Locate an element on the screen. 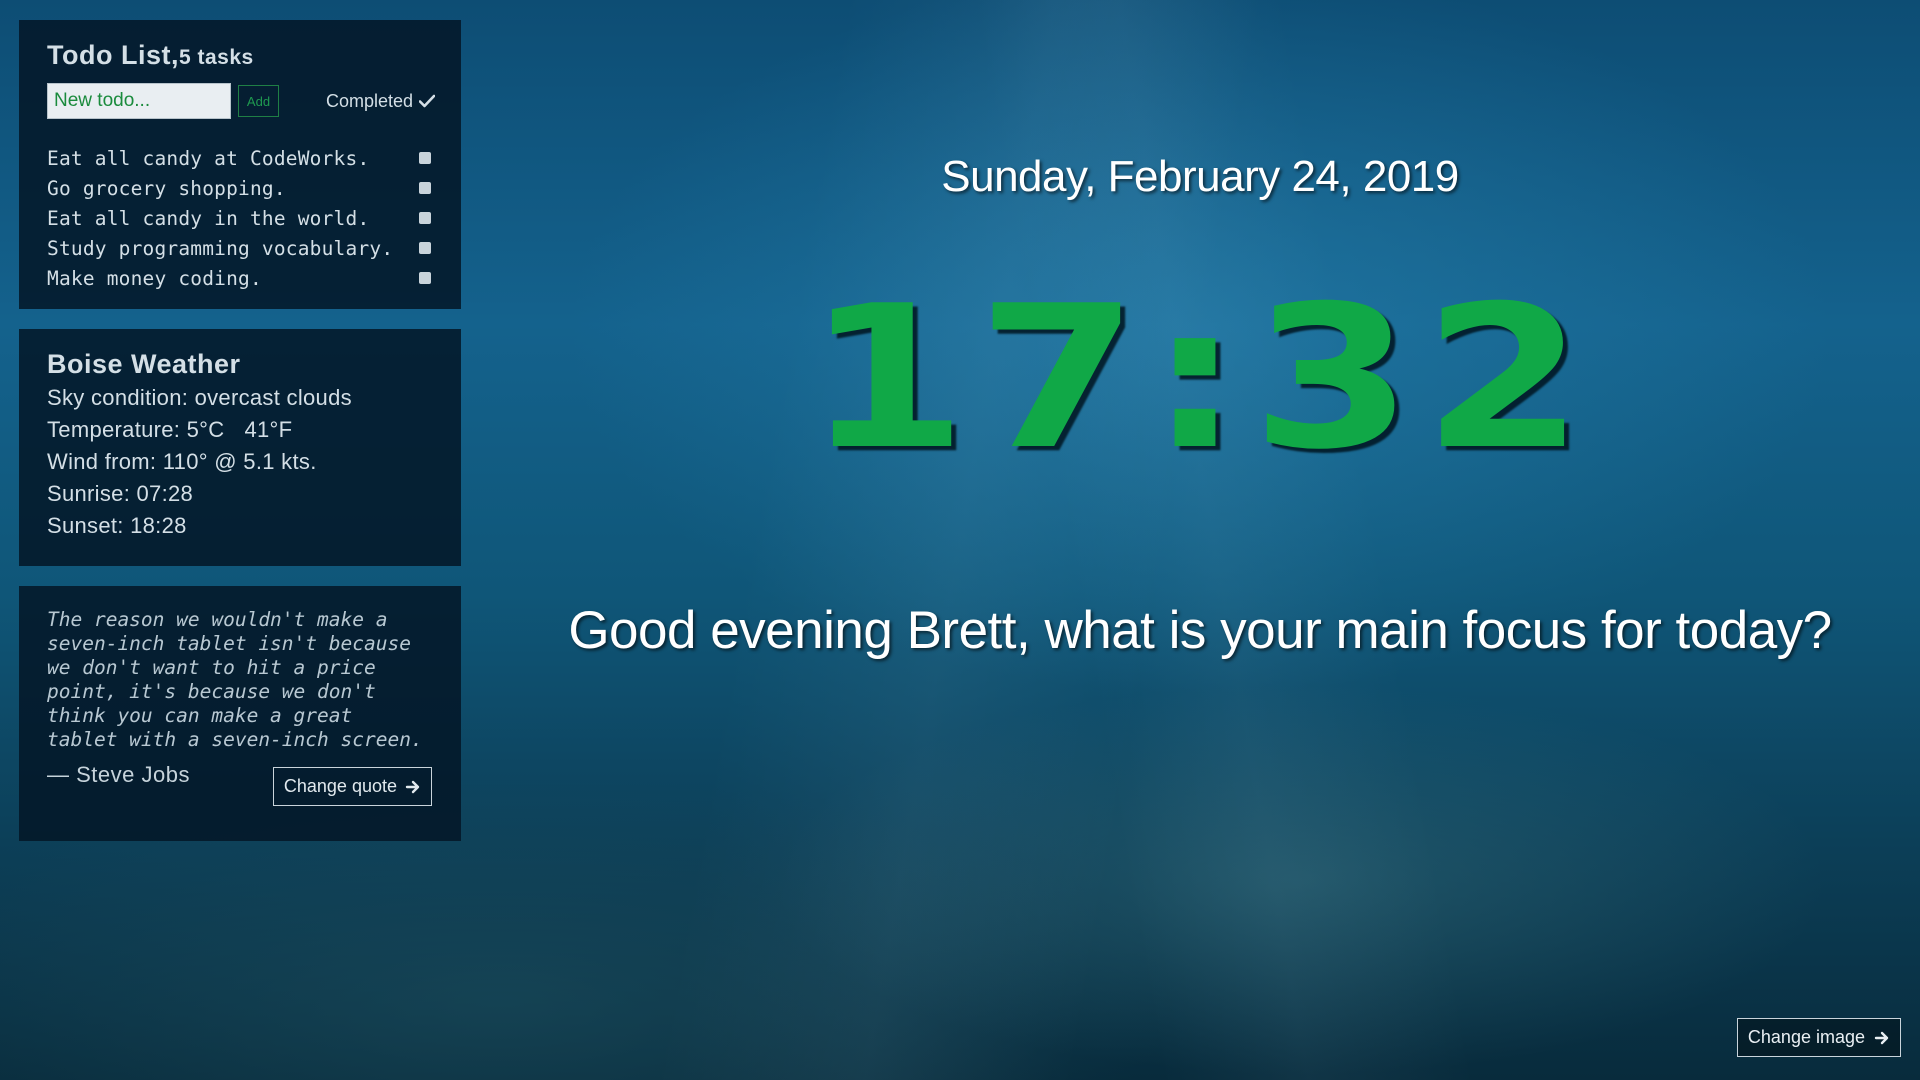  todo-item: Eat all candy in the world. is located at coordinates (240, 218).